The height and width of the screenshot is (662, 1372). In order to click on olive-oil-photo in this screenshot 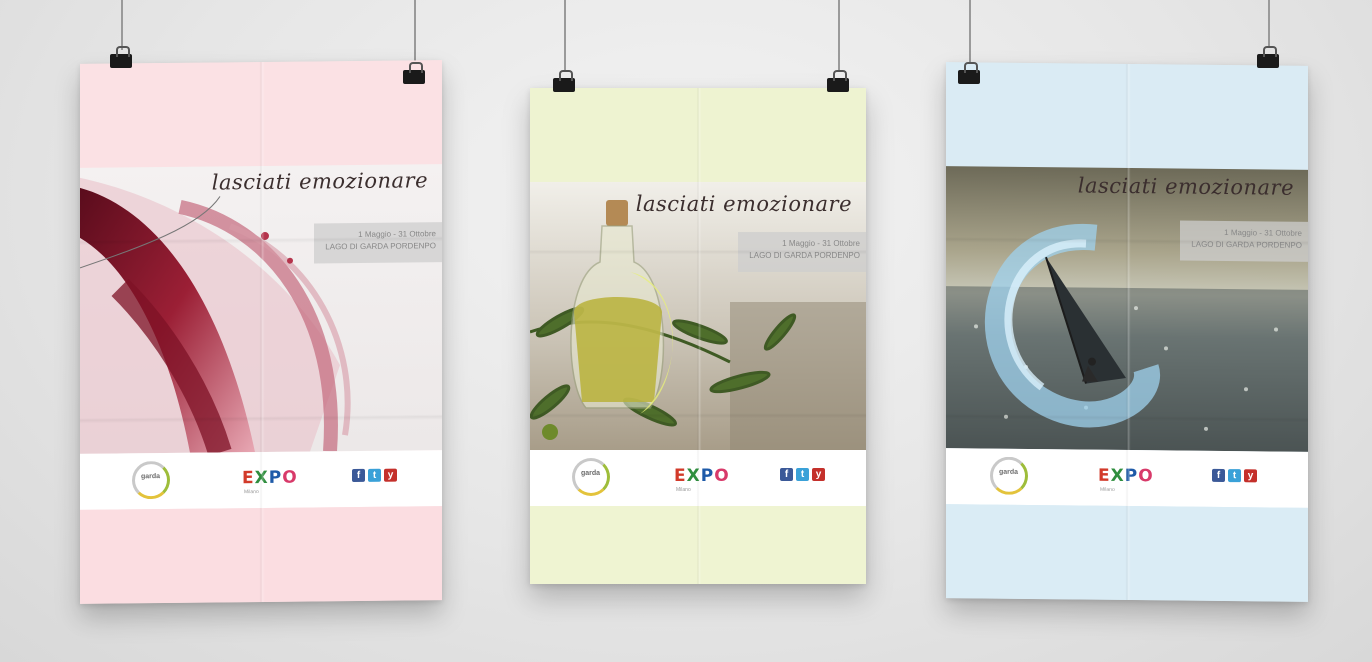, I will do `click(698, 316)`.